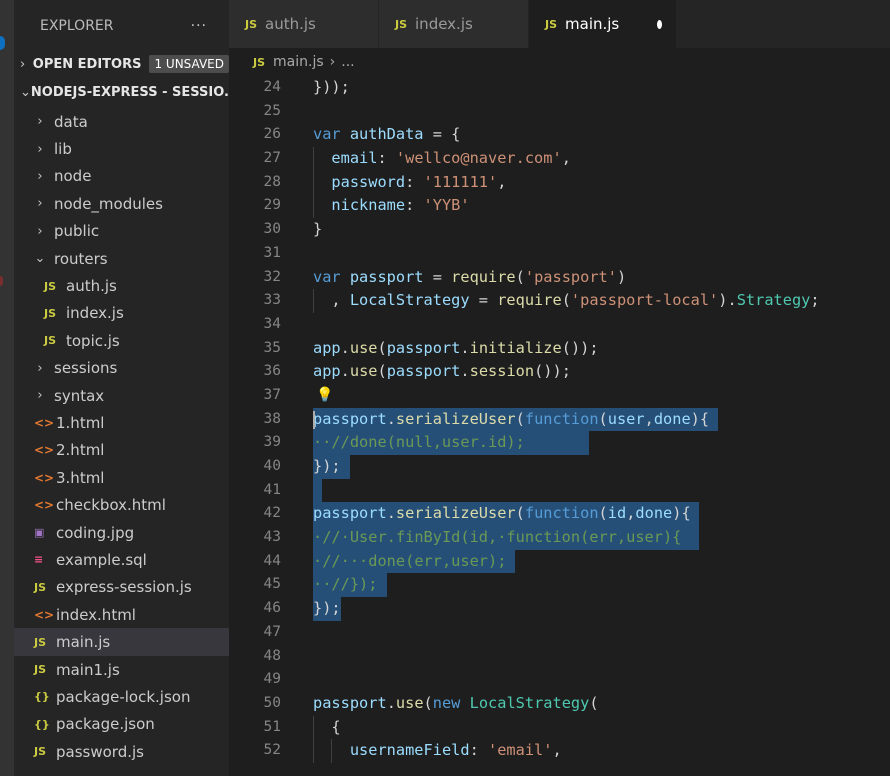 Image resolution: width=890 pixels, height=776 pixels. I want to click on tab-auth-js: JS auth.js, so click(304, 24).